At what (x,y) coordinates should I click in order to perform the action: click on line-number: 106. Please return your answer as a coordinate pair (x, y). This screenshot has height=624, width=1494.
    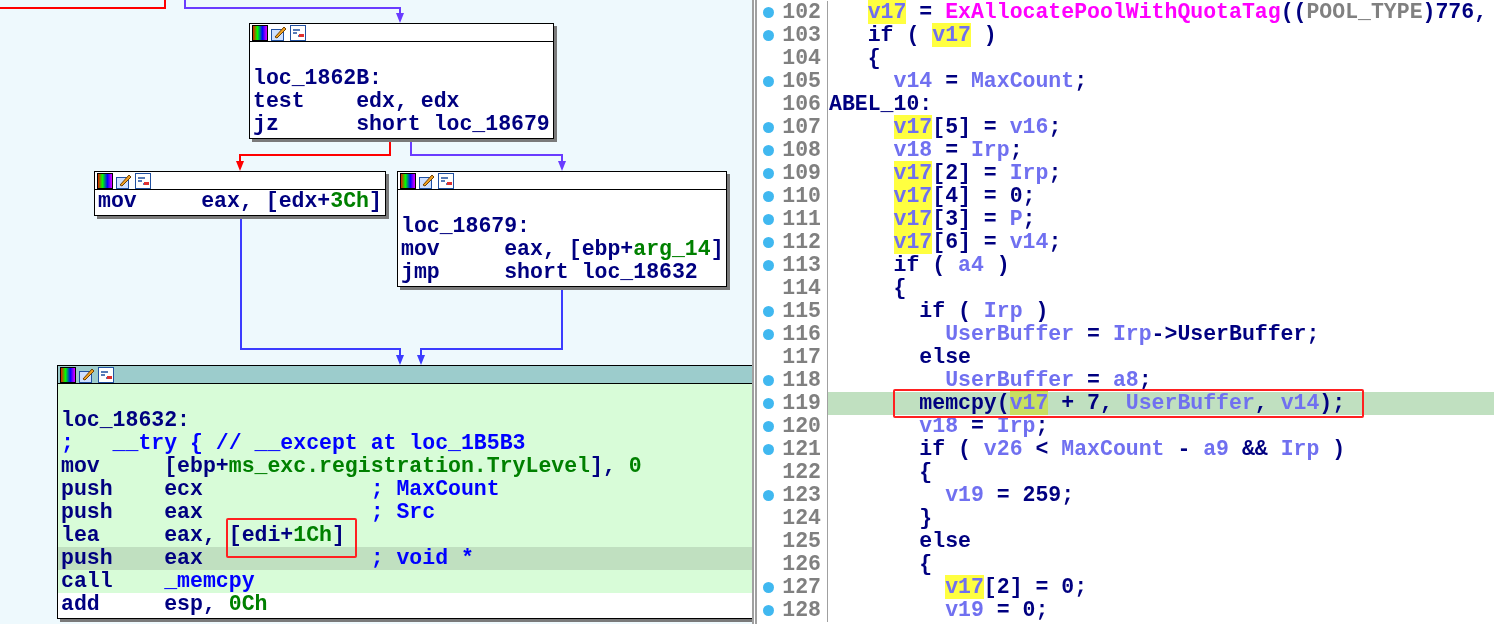
    Looking at the image, I should click on (801, 104).